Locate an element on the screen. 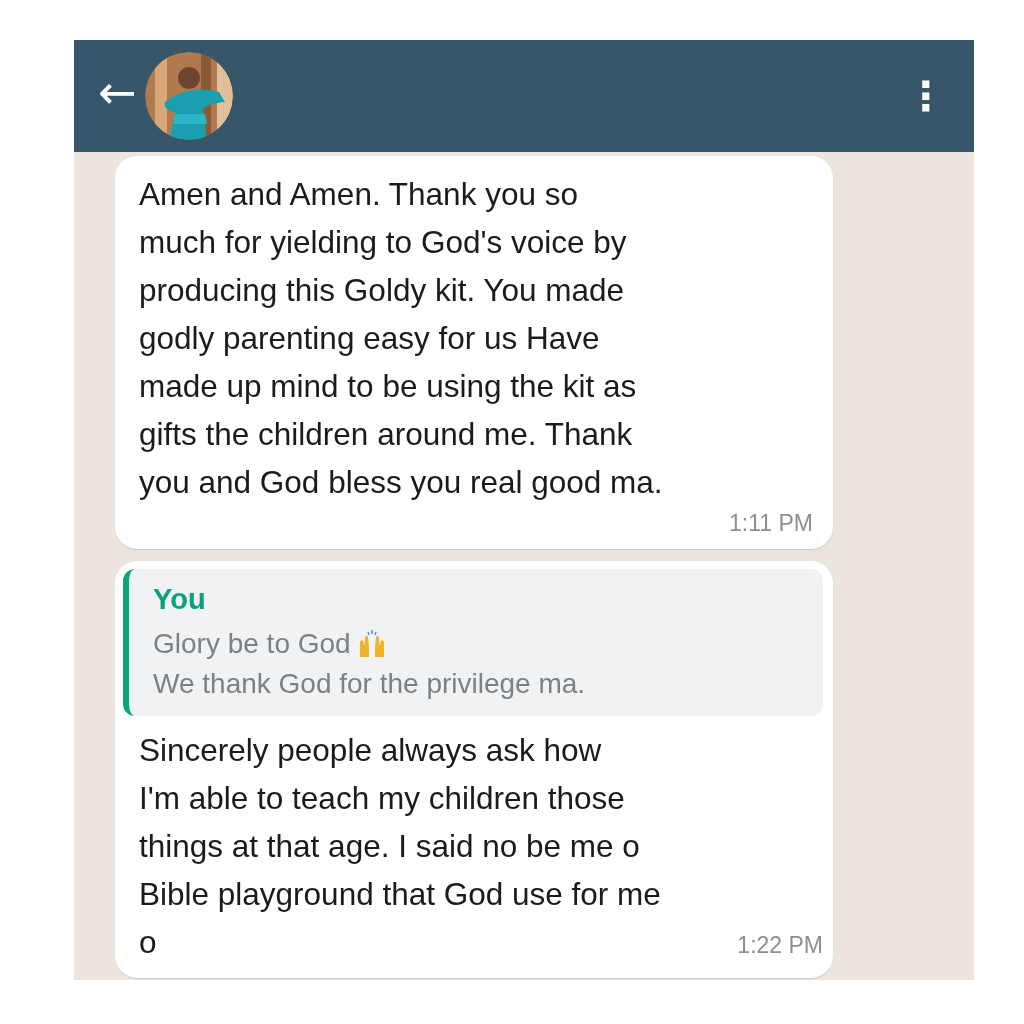  quote-author: You is located at coordinates (180, 599).